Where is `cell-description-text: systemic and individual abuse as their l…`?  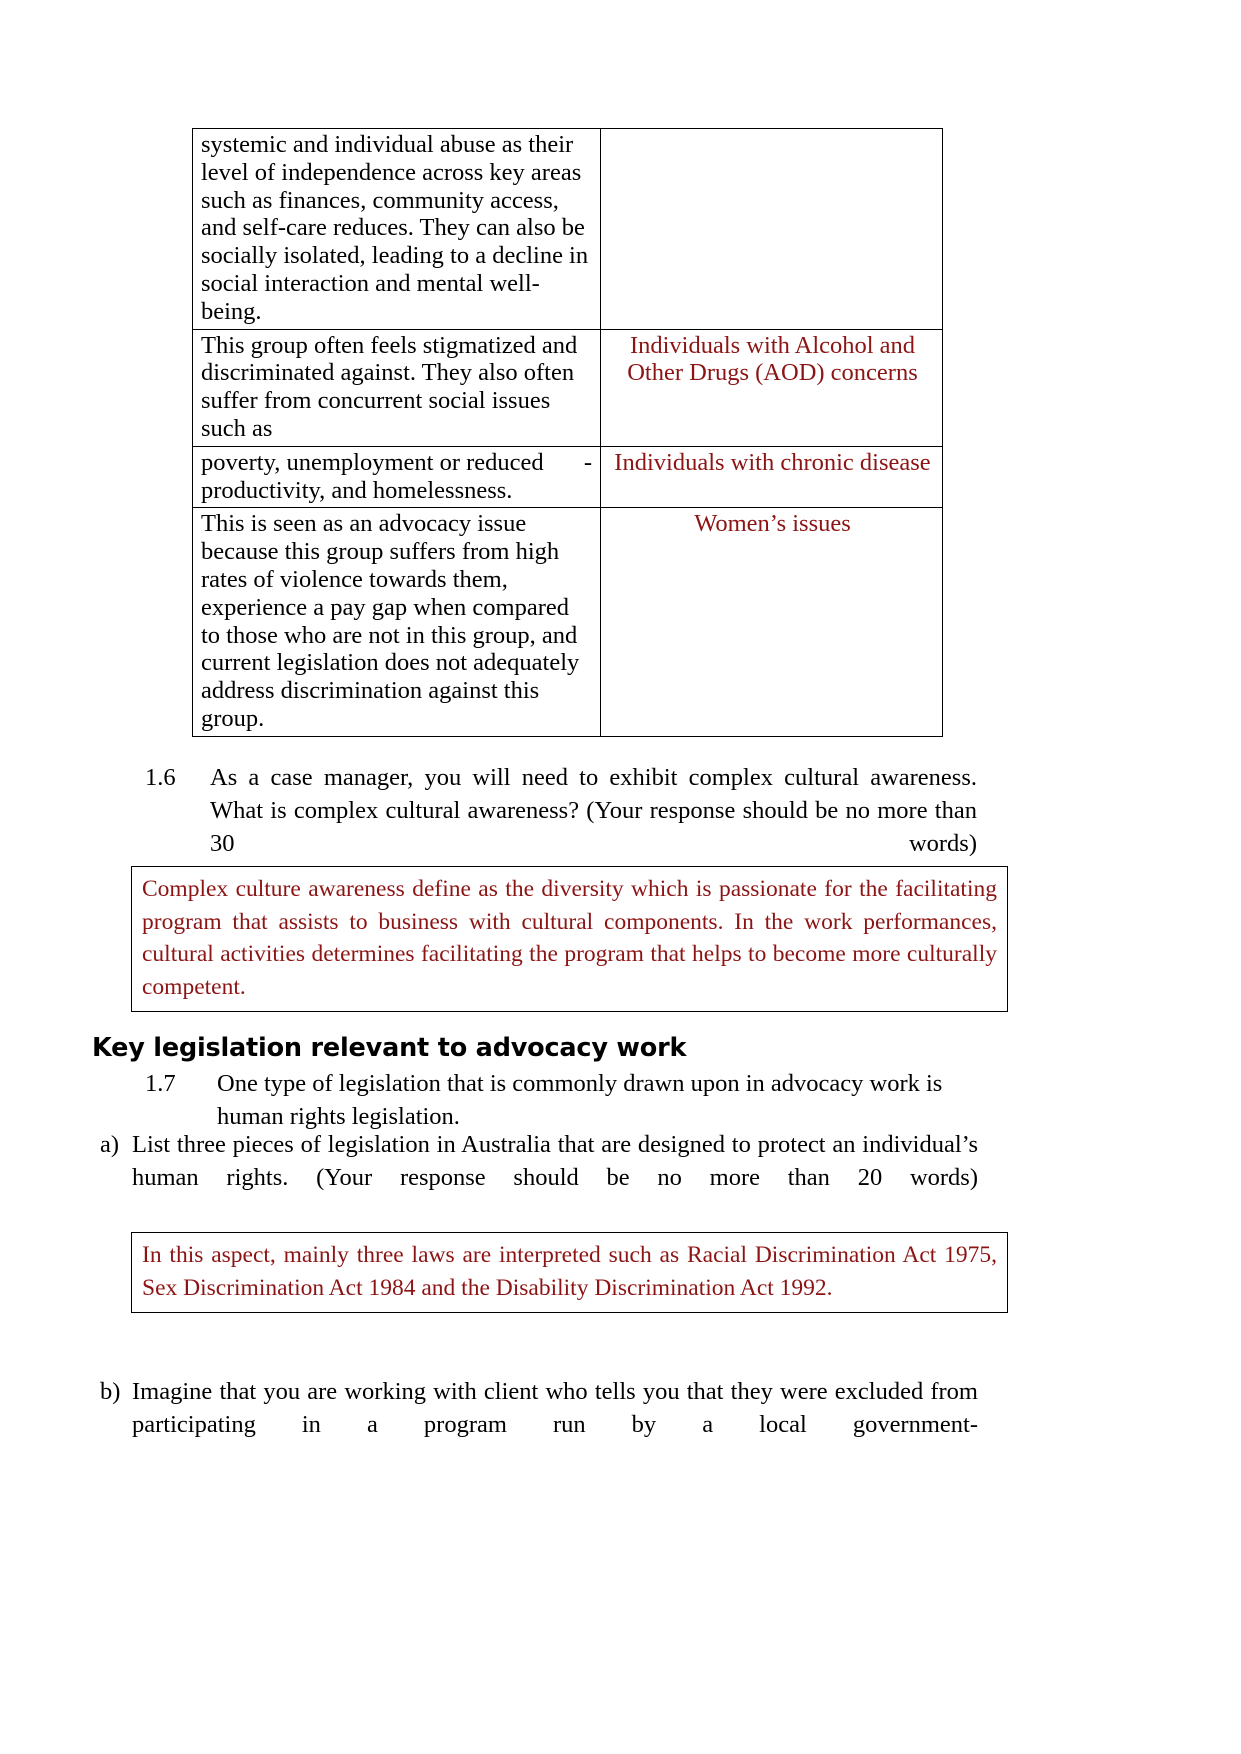
cell-description-text: systemic and individual abuse as their l… is located at coordinates (395, 228).